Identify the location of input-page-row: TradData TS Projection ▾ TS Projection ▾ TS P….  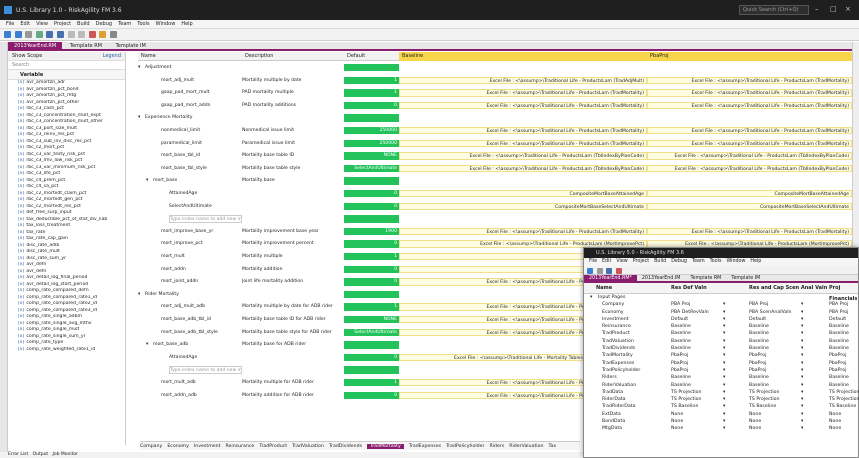
(721, 392).